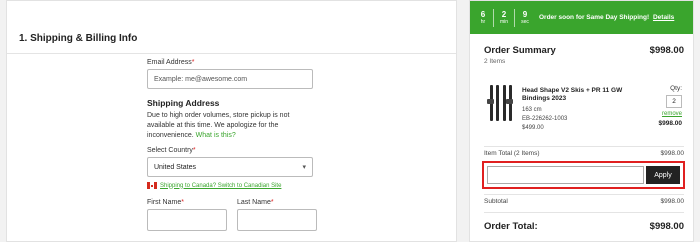 This screenshot has width=700, height=242. Describe the element at coordinates (584, 201) in the screenshot. I see `subtotal-row: Subtotal $998.00` at that location.